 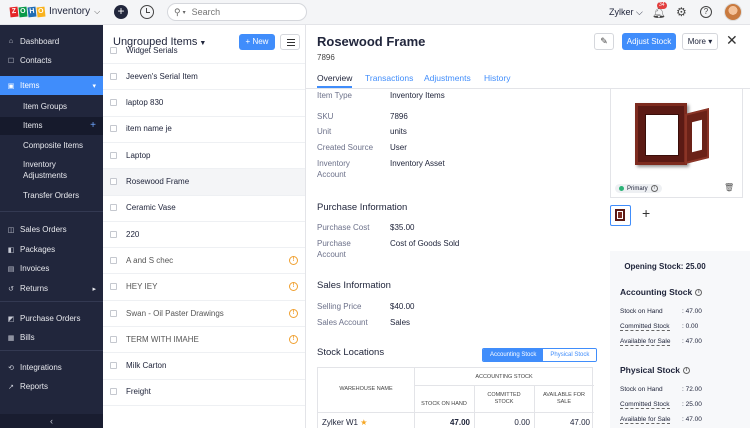 I want to click on tab-history: History, so click(x=497, y=78).